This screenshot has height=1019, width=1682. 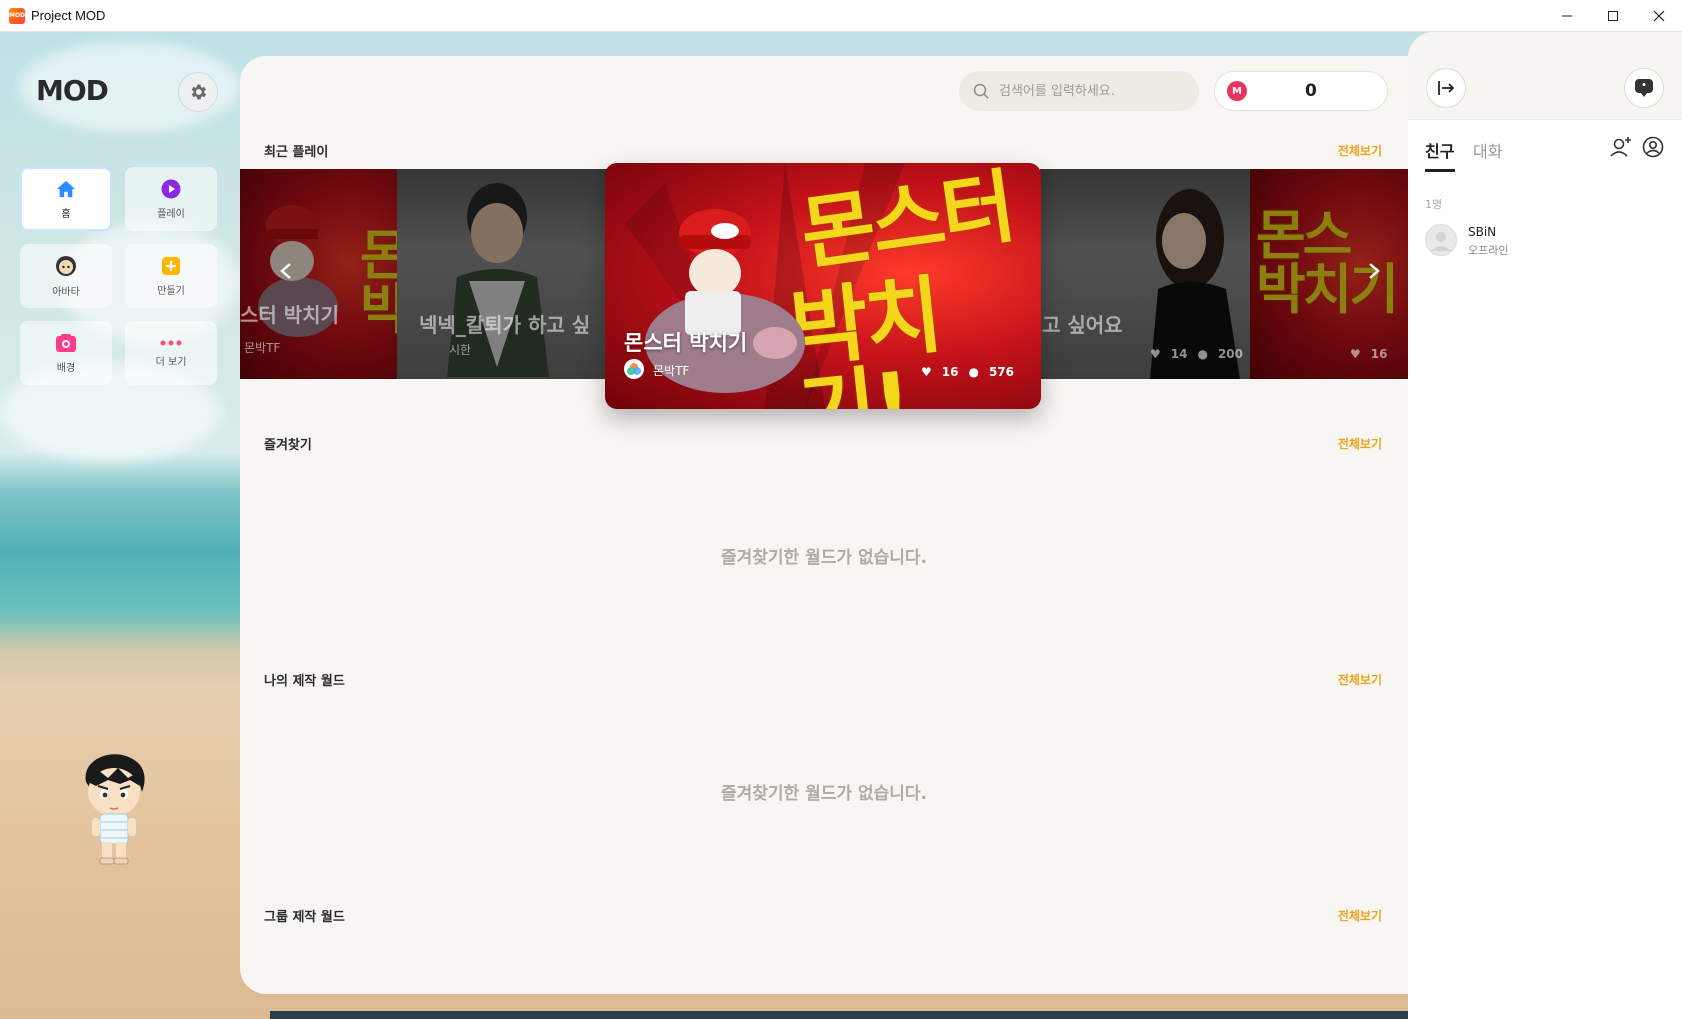 What do you see at coordinates (72, 90) in the screenshot?
I see `app-logo: MOD` at bounding box center [72, 90].